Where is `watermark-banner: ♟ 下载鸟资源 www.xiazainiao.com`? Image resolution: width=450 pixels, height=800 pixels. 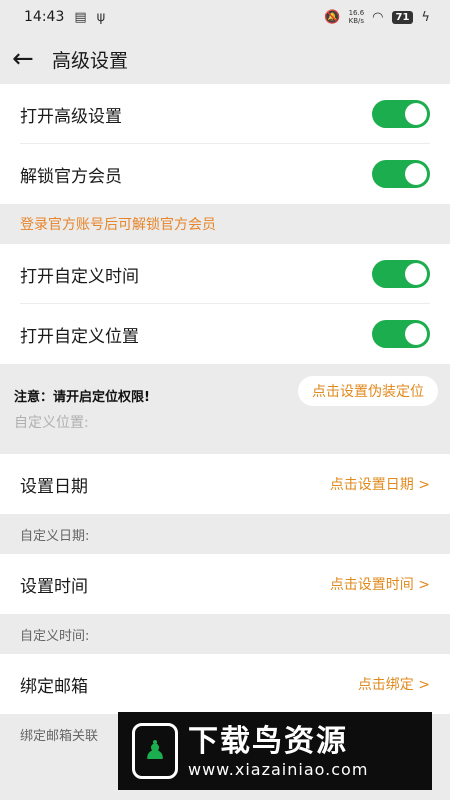 watermark-banner: ♟ 下载鸟资源 www.xiazainiao.com is located at coordinates (275, 751).